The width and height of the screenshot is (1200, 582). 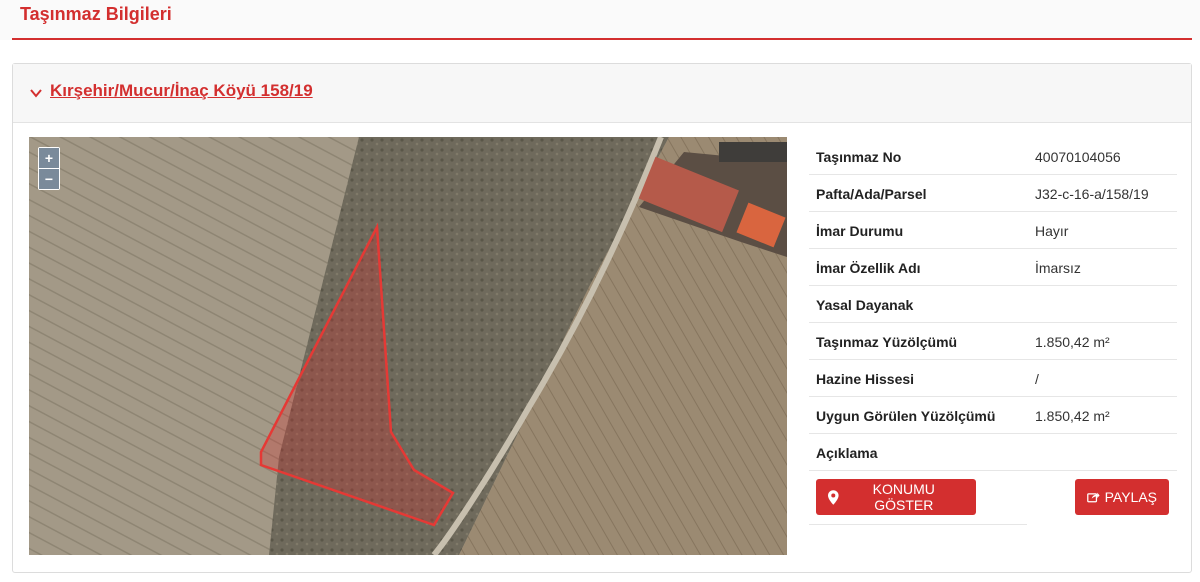 I want to click on chevron-down-icon, so click(x=36, y=93).